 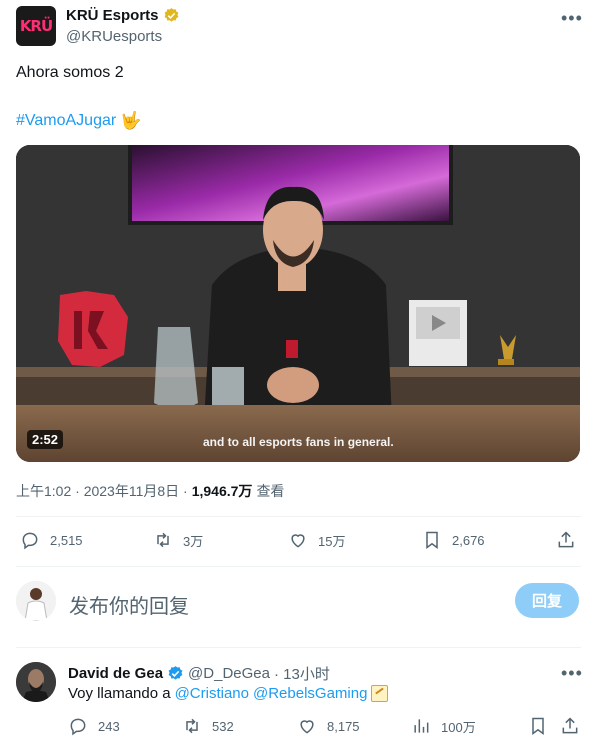 What do you see at coordinates (178, 540) in the screenshot?
I see `retweet-action: 3万` at bounding box center [178, 540].